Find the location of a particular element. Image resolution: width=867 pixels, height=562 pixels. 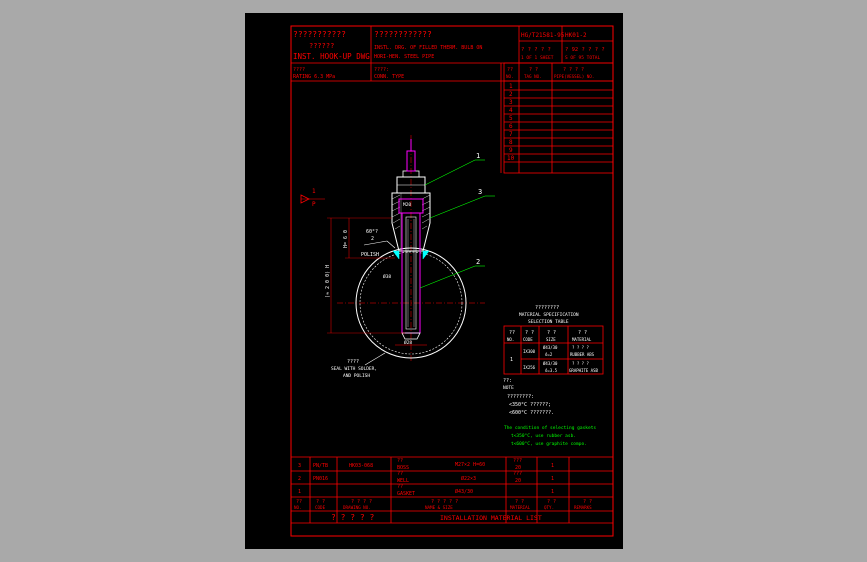

note-en-2: t<350°C, use rubber asb. is located at coordinates (543, 436).